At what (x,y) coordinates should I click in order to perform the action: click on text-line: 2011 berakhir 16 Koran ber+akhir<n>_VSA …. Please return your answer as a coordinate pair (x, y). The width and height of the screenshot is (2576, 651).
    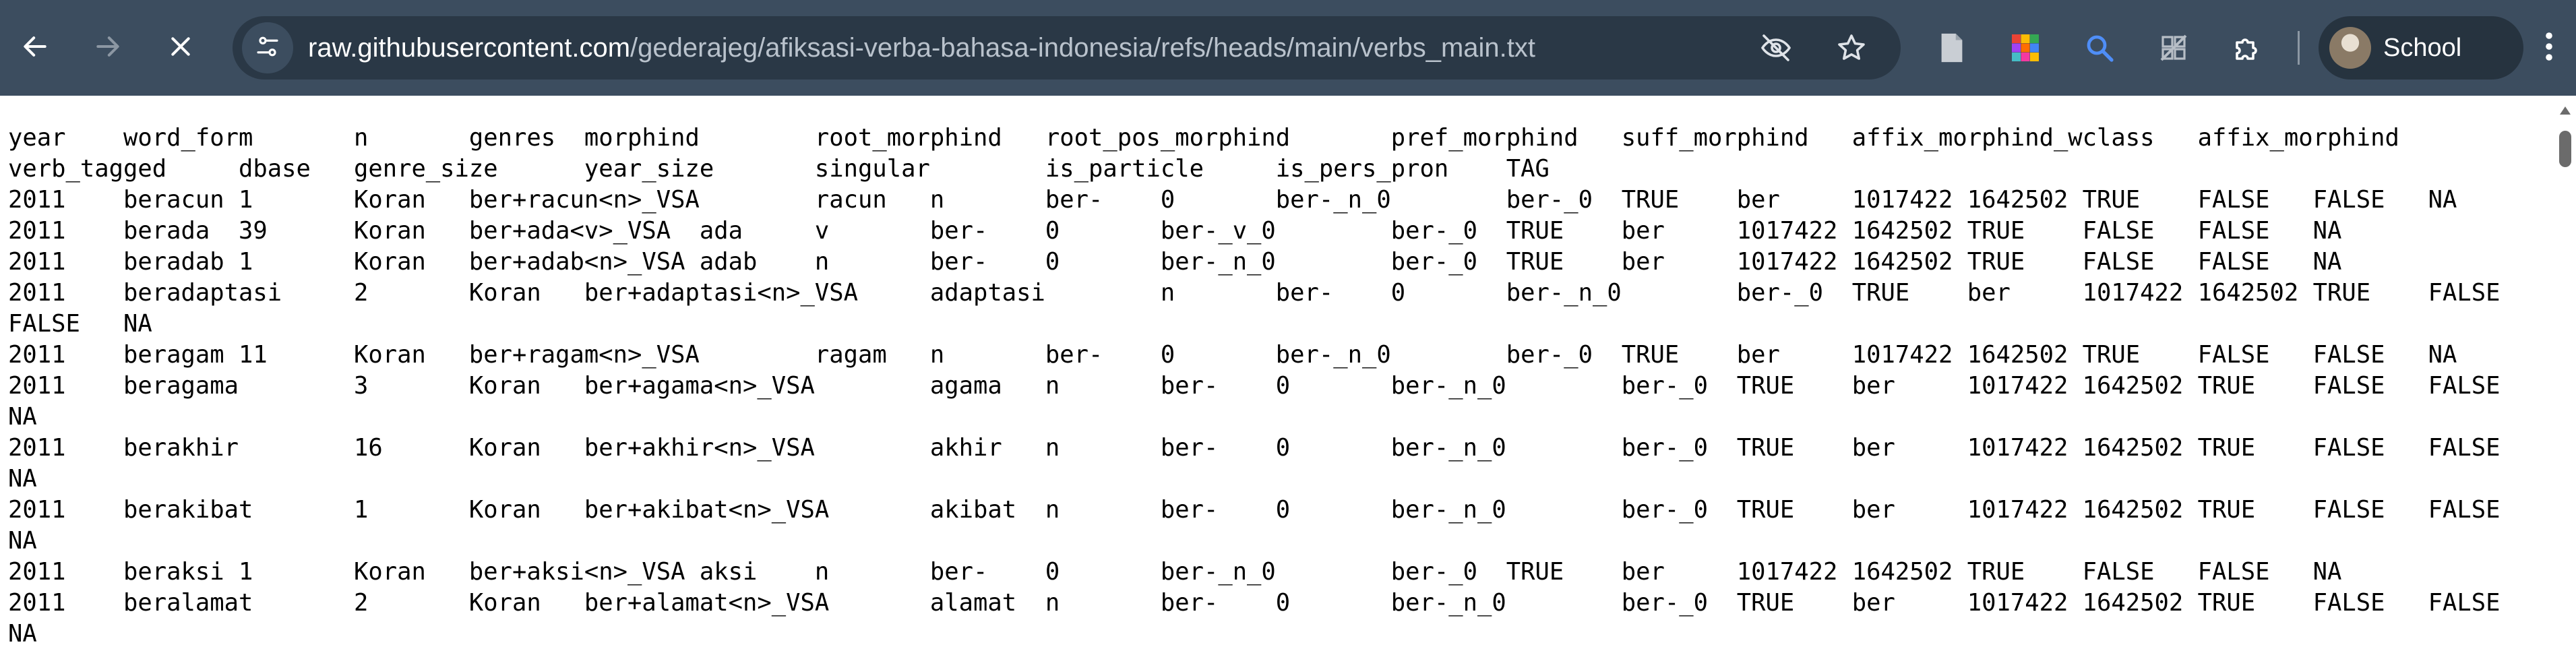
    Looking at the image, I should click on (1255, 448).